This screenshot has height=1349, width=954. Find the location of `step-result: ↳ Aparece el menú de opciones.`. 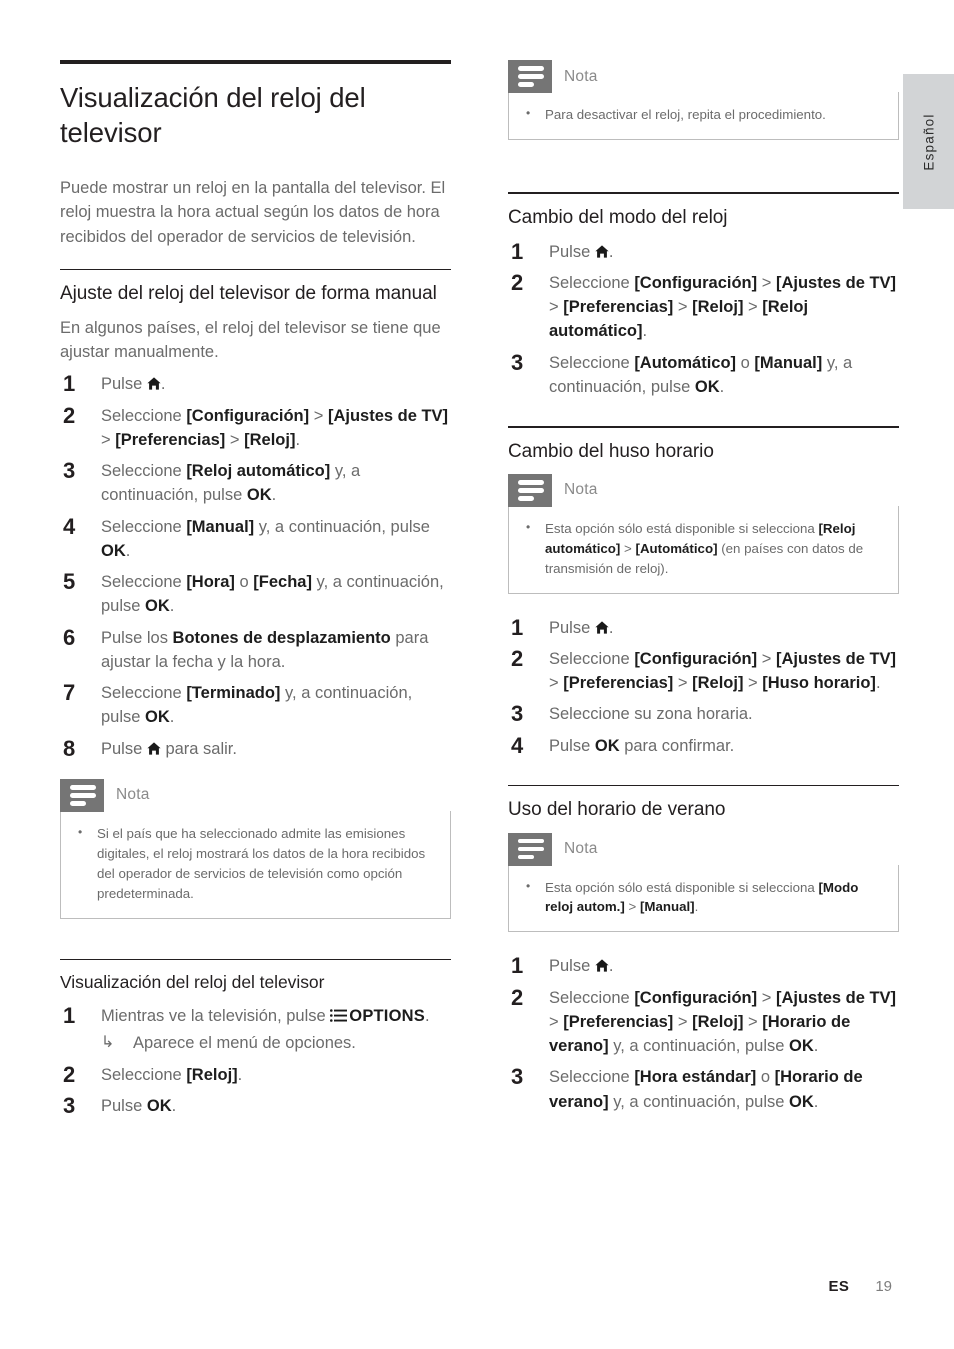

step-result: ↳ Aparece el menú de opciones. is located at coordinates (276, 1044).